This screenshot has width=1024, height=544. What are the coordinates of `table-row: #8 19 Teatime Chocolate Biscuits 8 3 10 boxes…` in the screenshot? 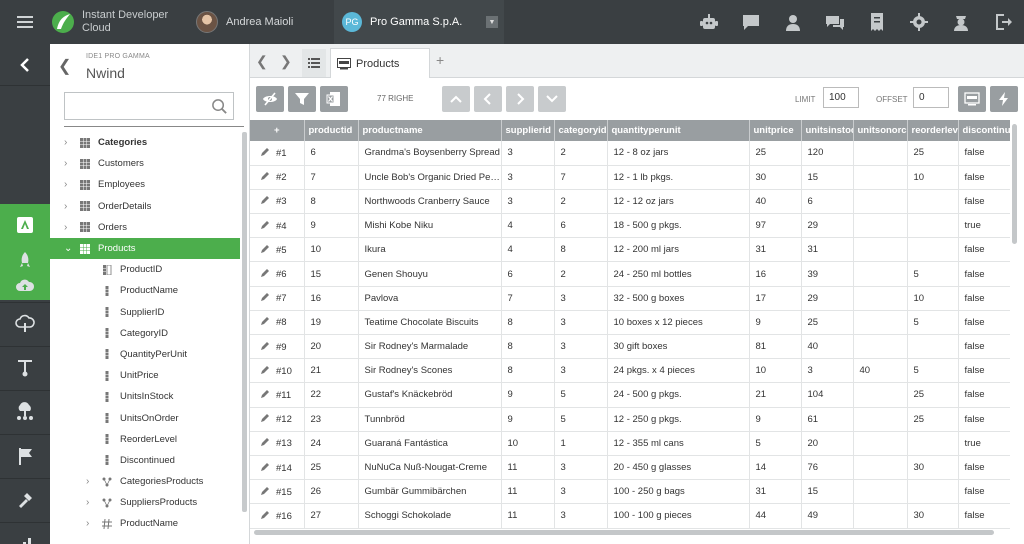 It's located at (630, 323).